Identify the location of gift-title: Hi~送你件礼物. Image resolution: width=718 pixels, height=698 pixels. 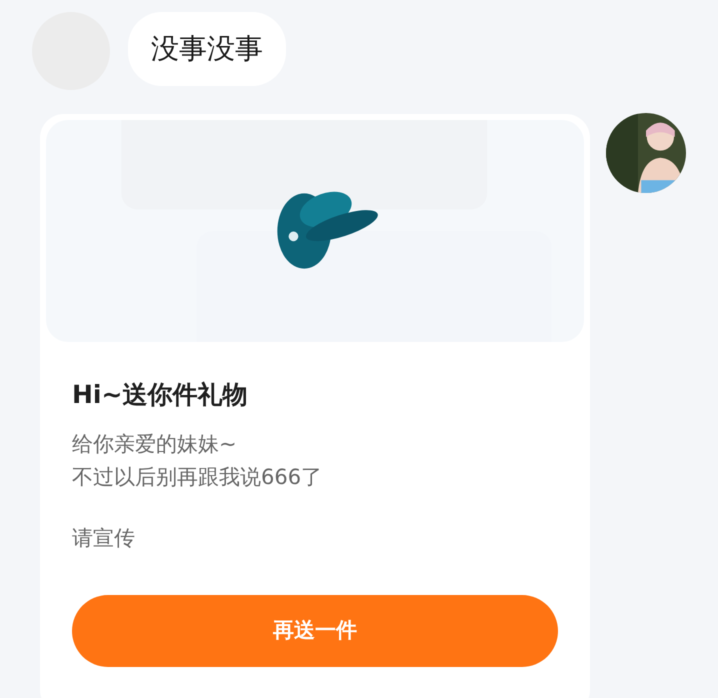
(160, 395).